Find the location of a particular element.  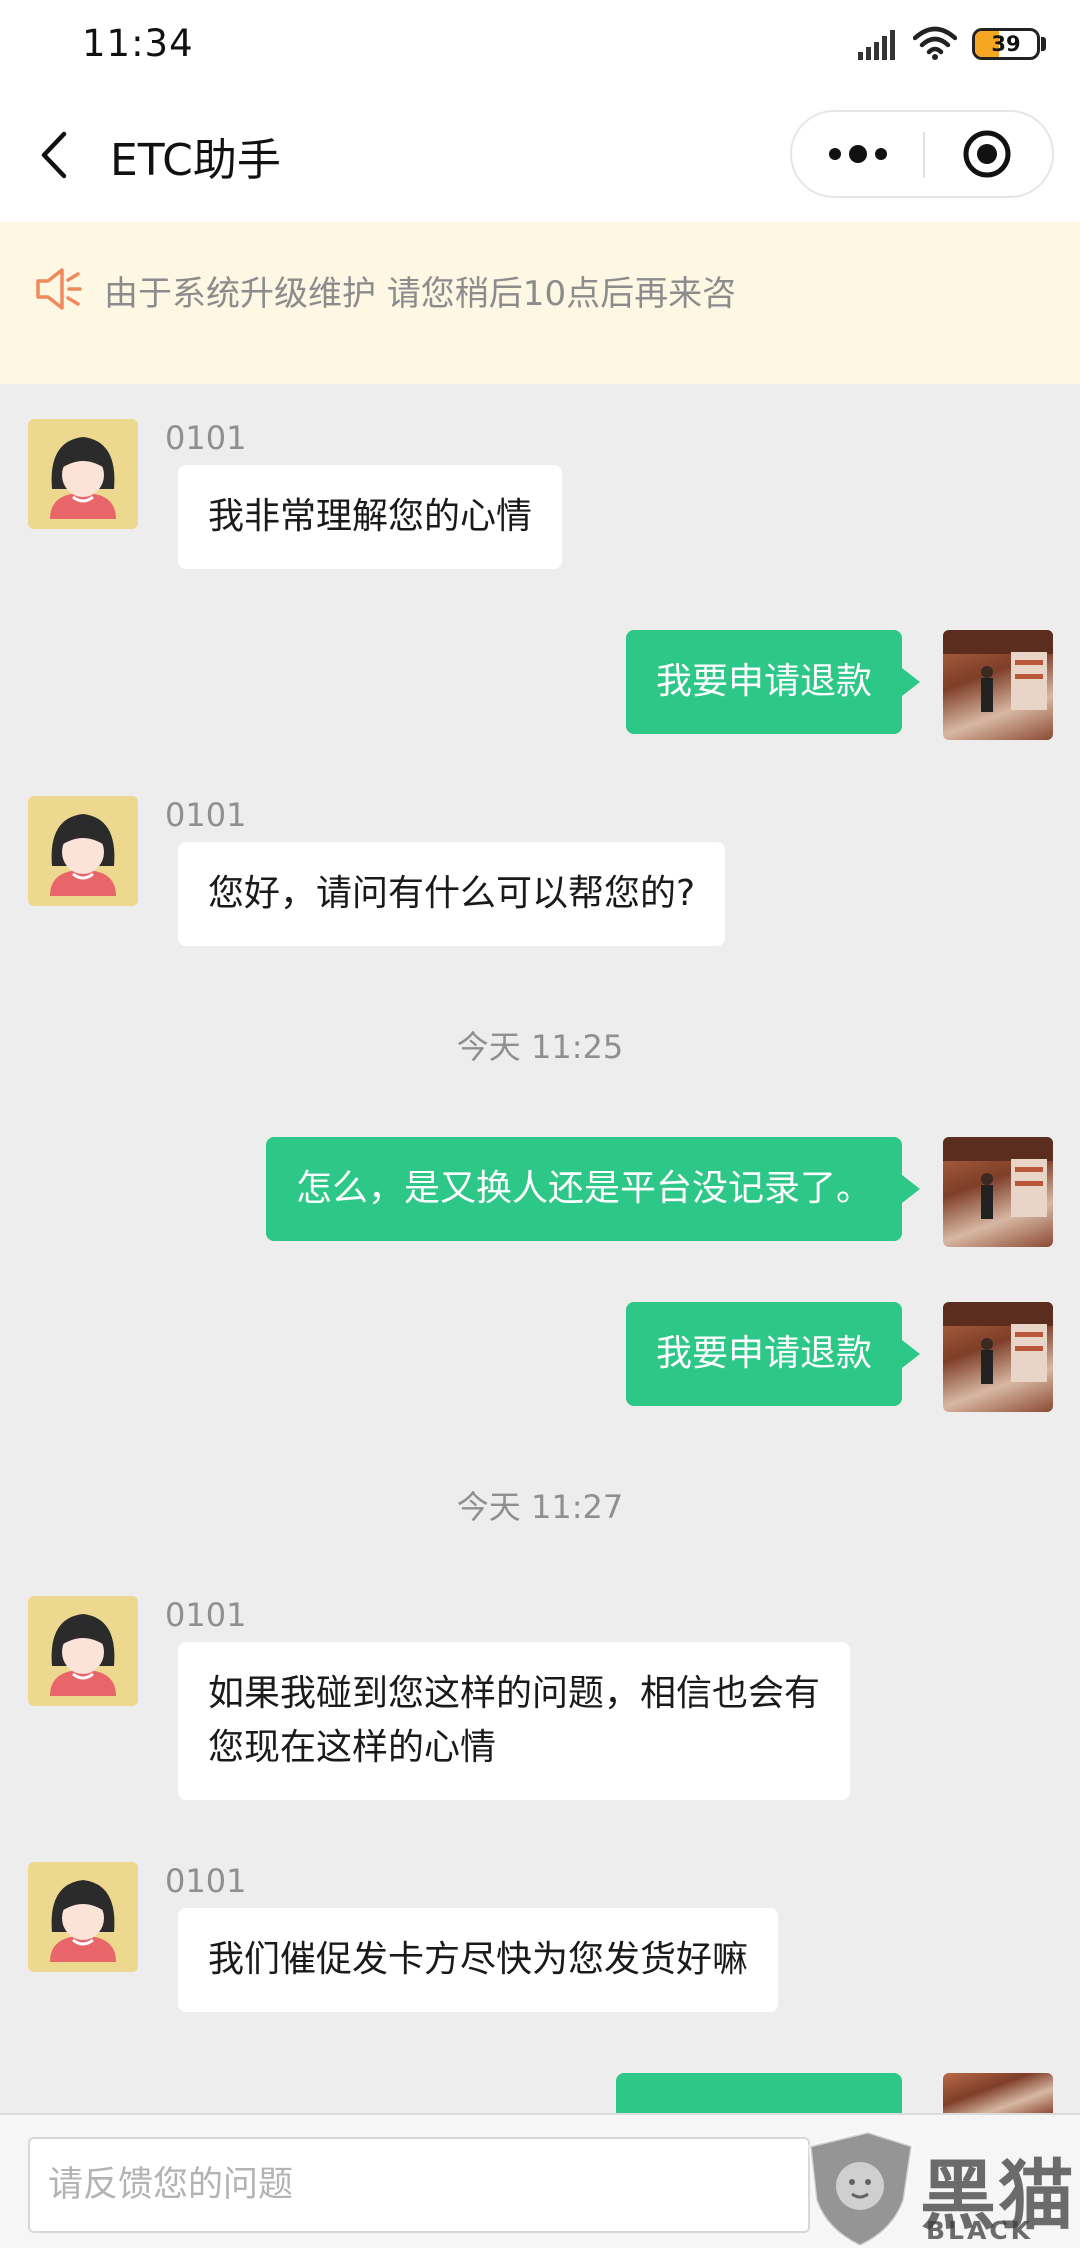

message-bubble-agent: 我非常理解您的心情 is located at coordinates (370, 517).